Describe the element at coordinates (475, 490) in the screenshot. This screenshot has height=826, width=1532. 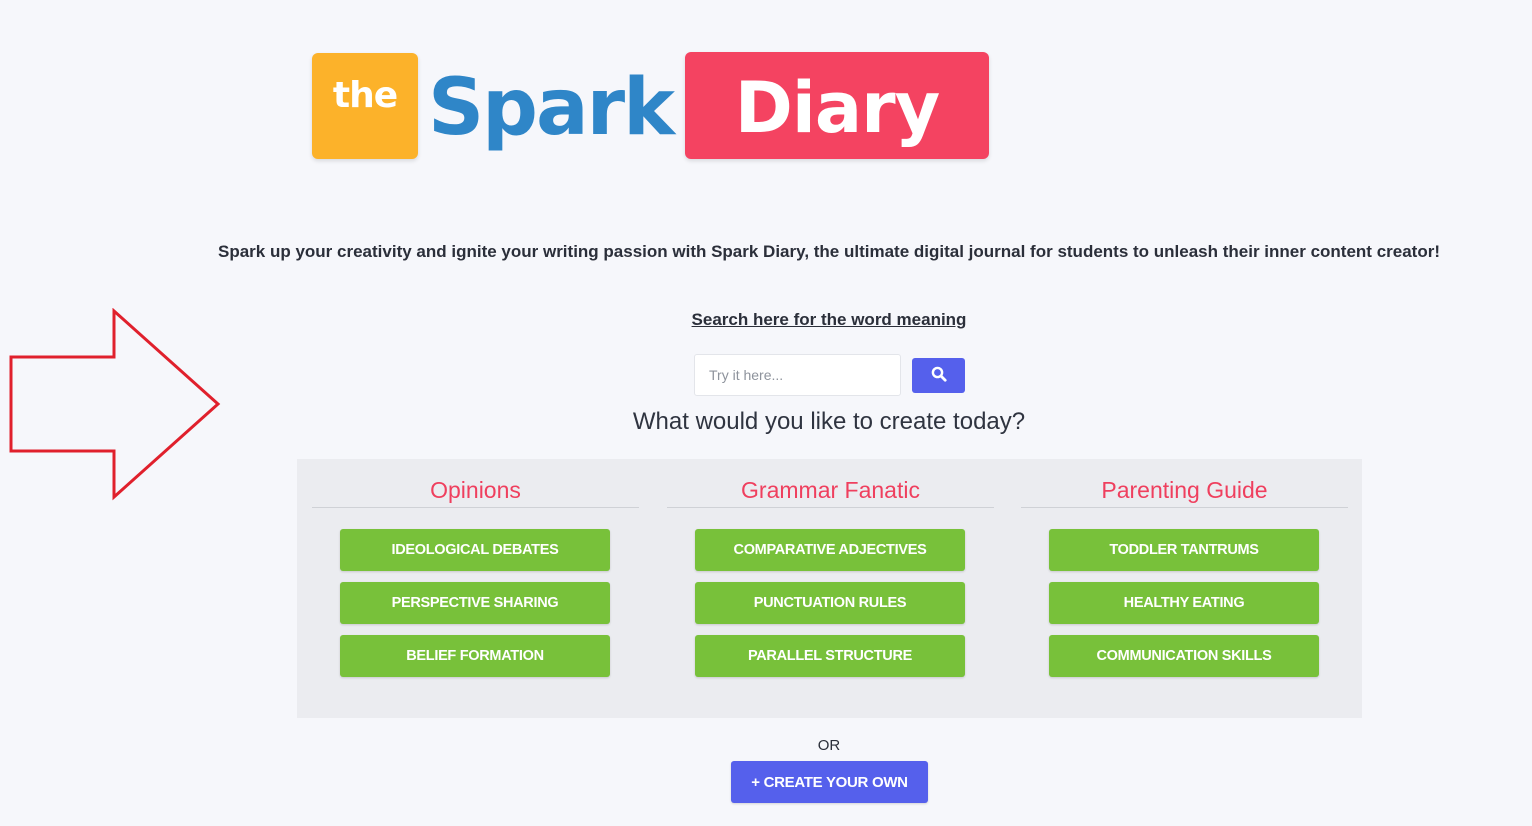
I see `category-title: Opinions` at that location.